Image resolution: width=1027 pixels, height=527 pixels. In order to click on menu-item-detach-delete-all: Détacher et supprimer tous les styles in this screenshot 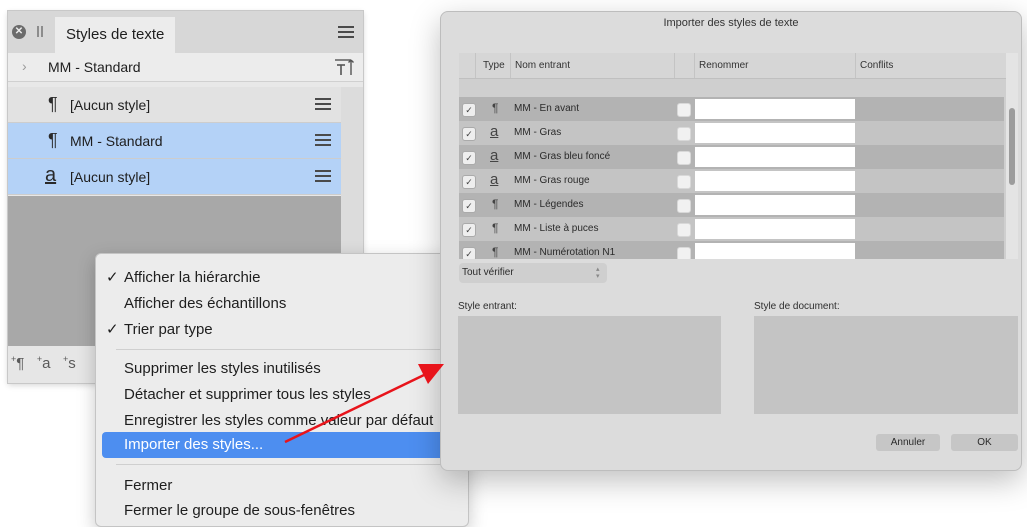, I will do `click(283, 395)`.